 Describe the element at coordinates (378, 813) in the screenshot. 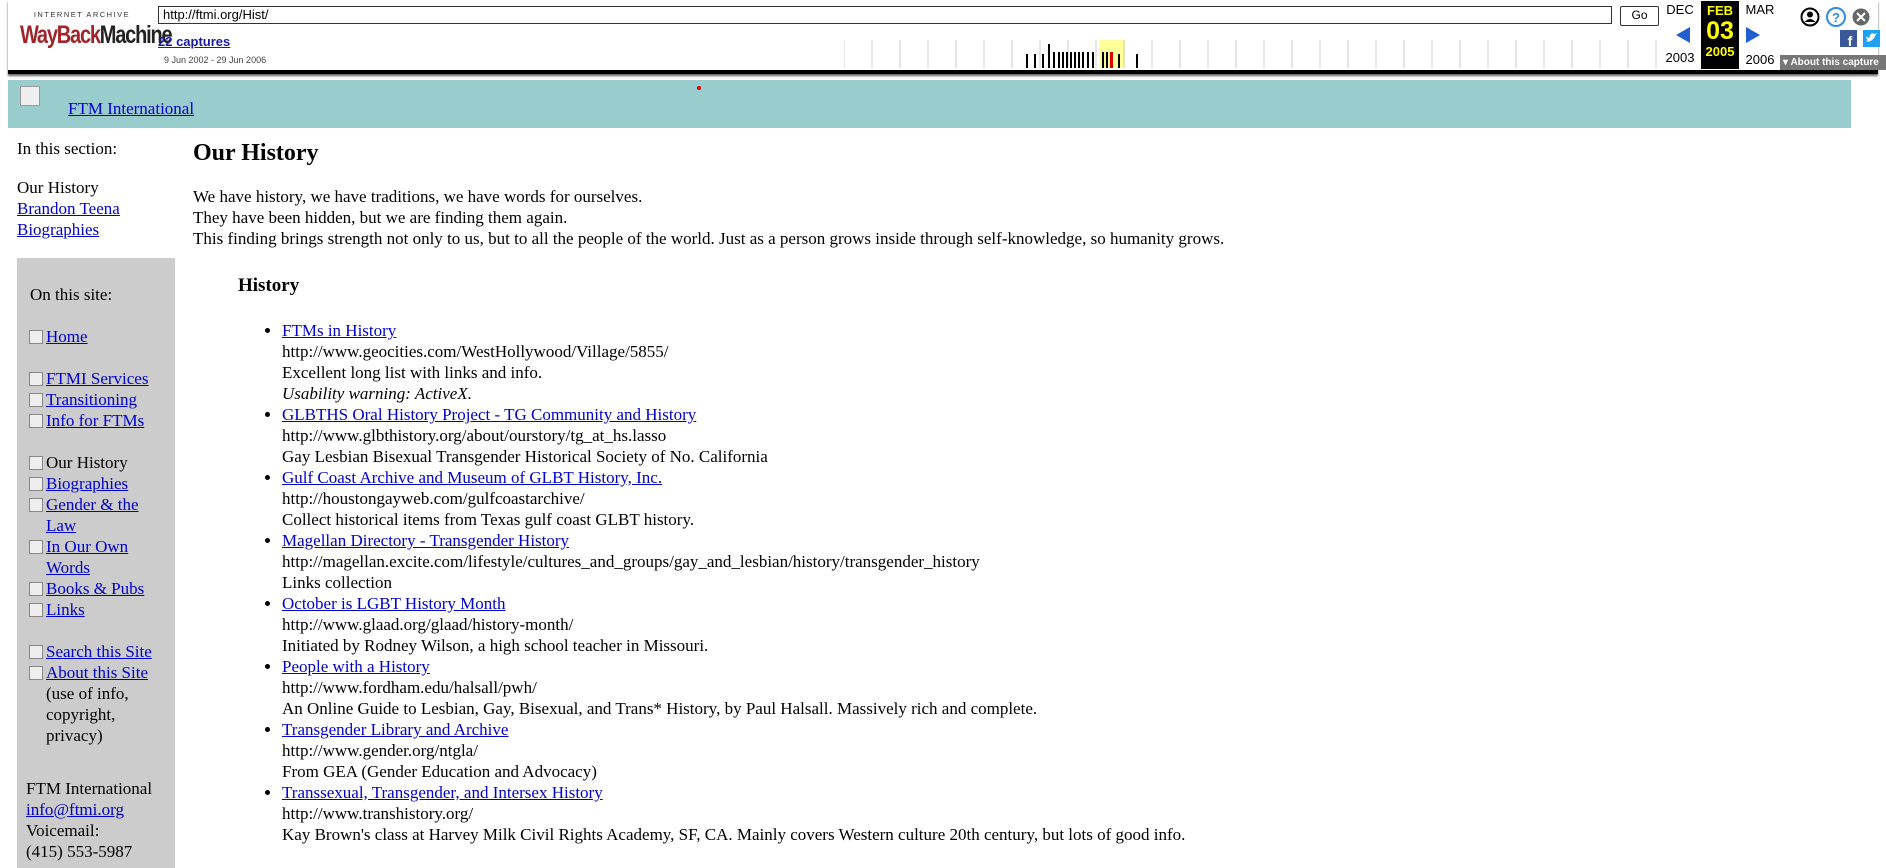

I see `entry-url: http://www.transhistory.org/` at that location.